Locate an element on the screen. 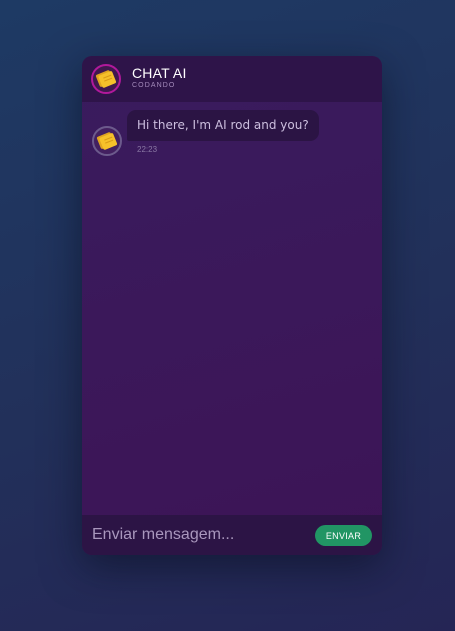  chat-subtitle: CODANDO is located at coordinates (154, 85).